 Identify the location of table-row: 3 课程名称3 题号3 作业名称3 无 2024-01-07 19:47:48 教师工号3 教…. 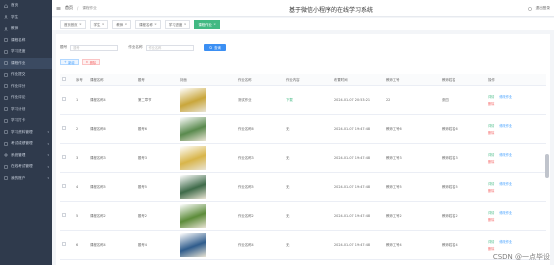
(303, 158).